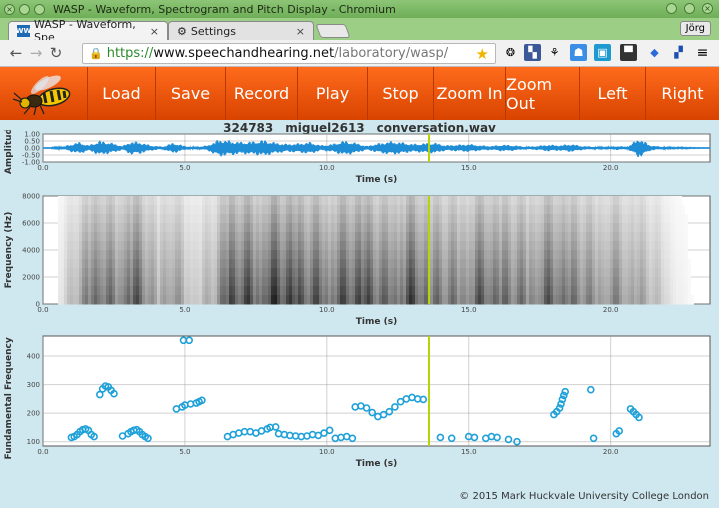 The width and height of the screenshot is (719, 508). What do you see at coordinates (682, 93) in the screenshot?
I see `right-button: Right` at bounding box center [682, 93].